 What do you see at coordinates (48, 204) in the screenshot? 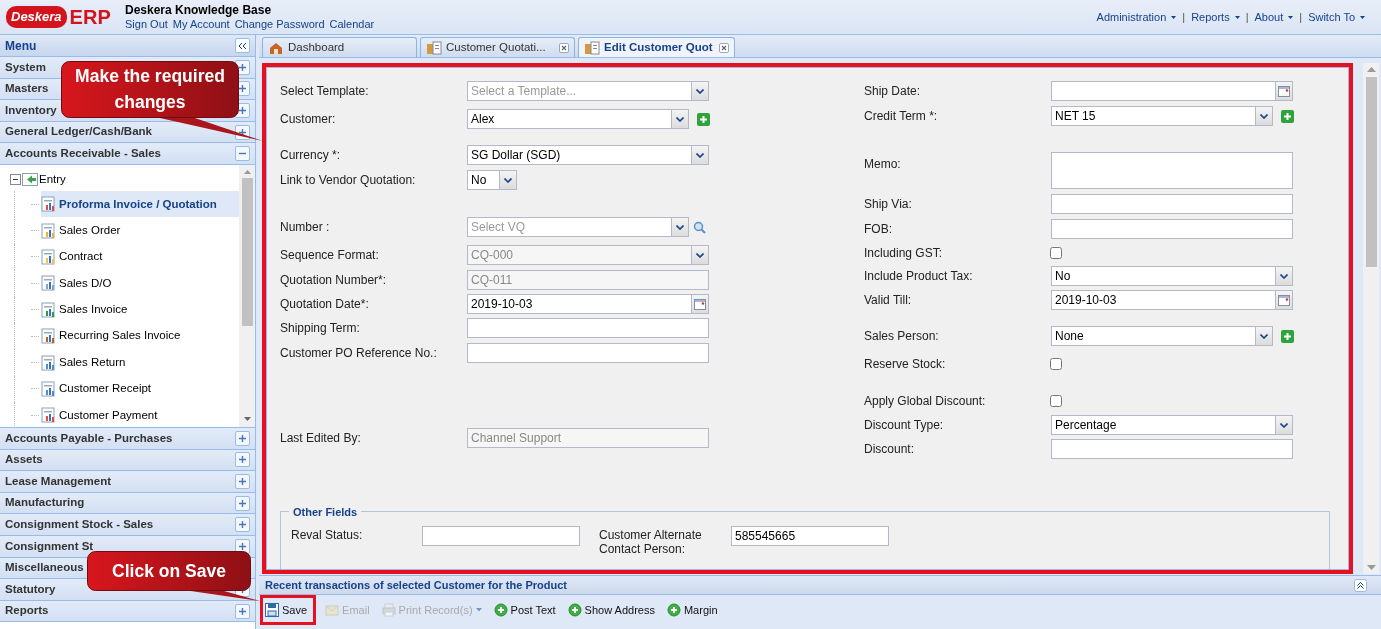
I see `document-chart-icon` at bounding box center [48, 204].